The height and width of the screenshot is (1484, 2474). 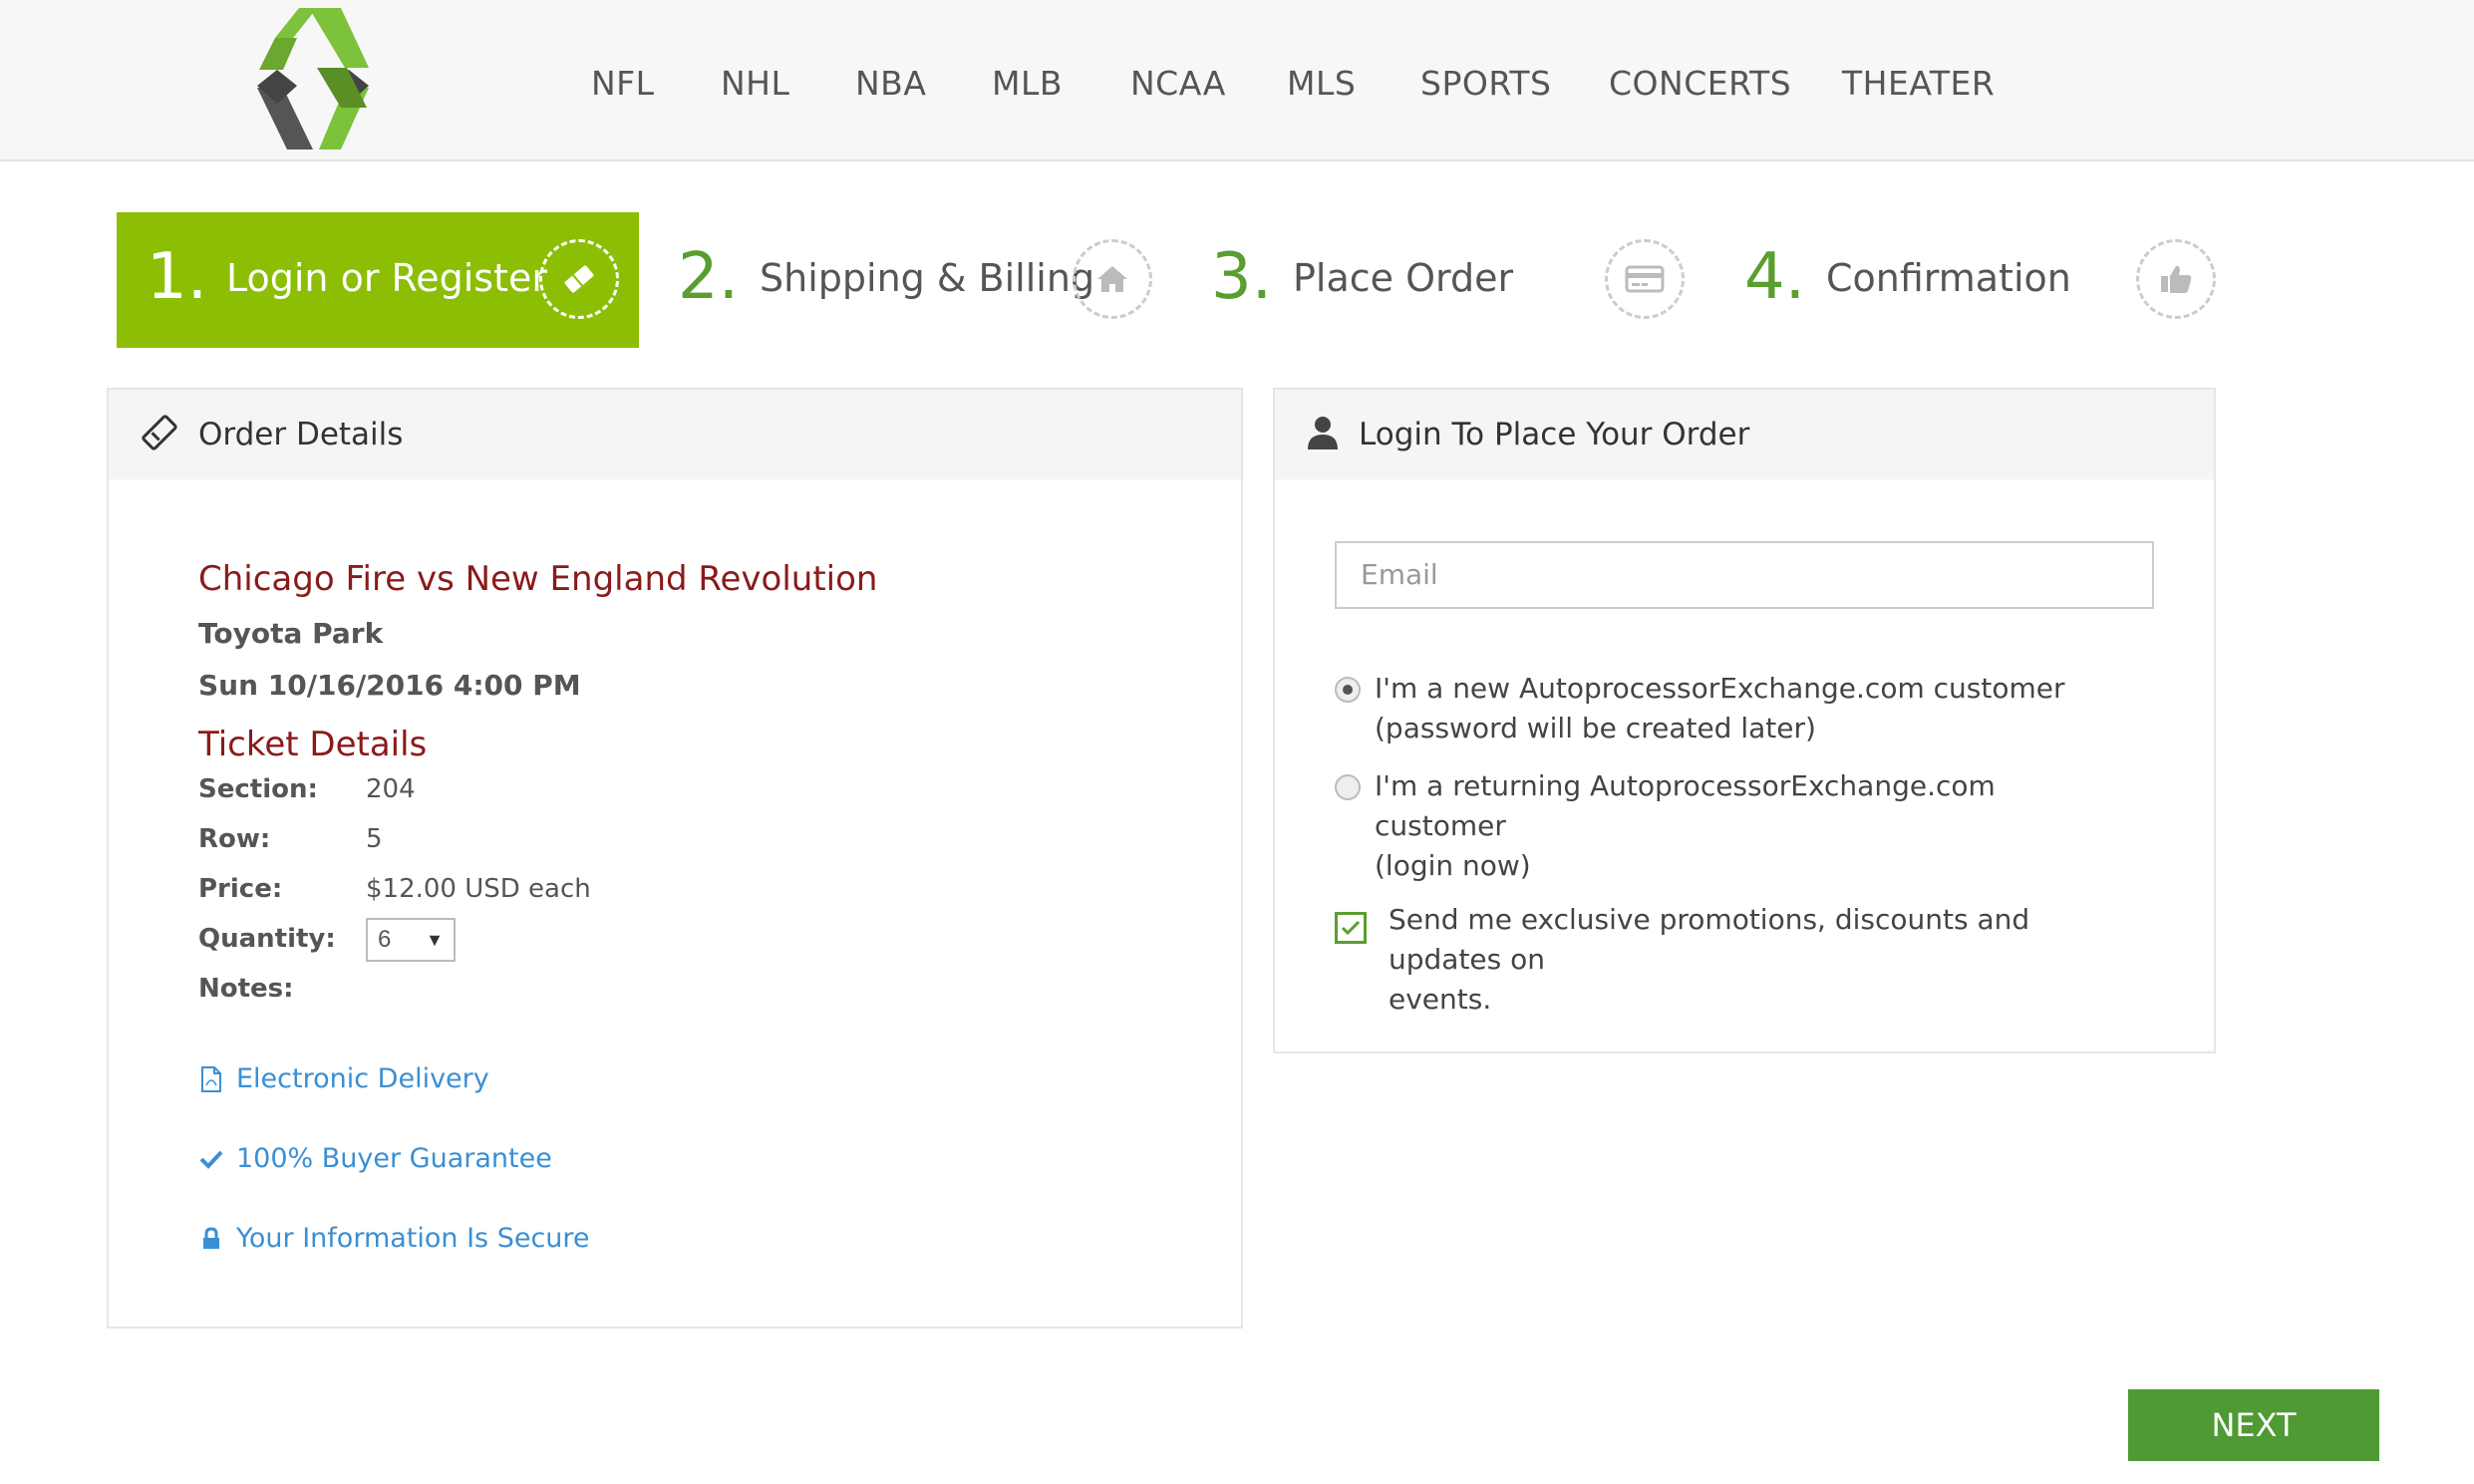 What do you see at coordinates (291, 633) in the screenshot?
I see `event-venue: Toyota Park` at bounding box center [291, 633].